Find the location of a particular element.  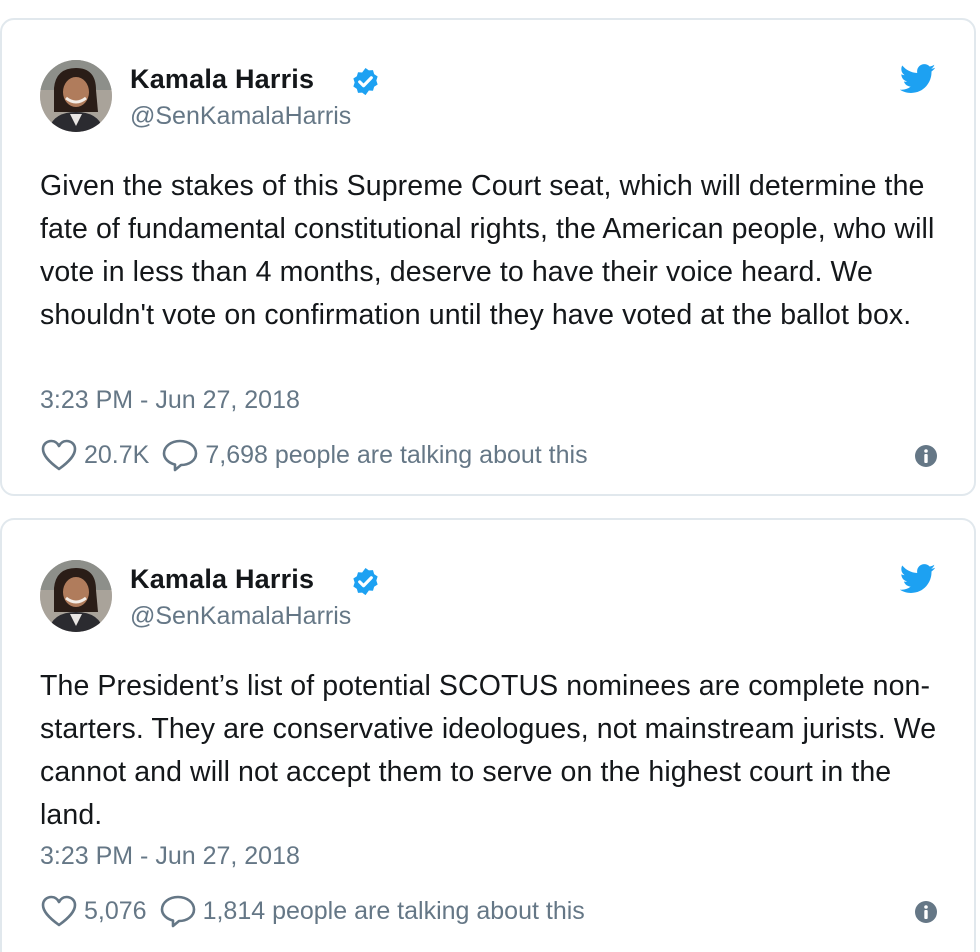

conversation-count: 7,698 people are talking about this is located at coordinates (396, 455).